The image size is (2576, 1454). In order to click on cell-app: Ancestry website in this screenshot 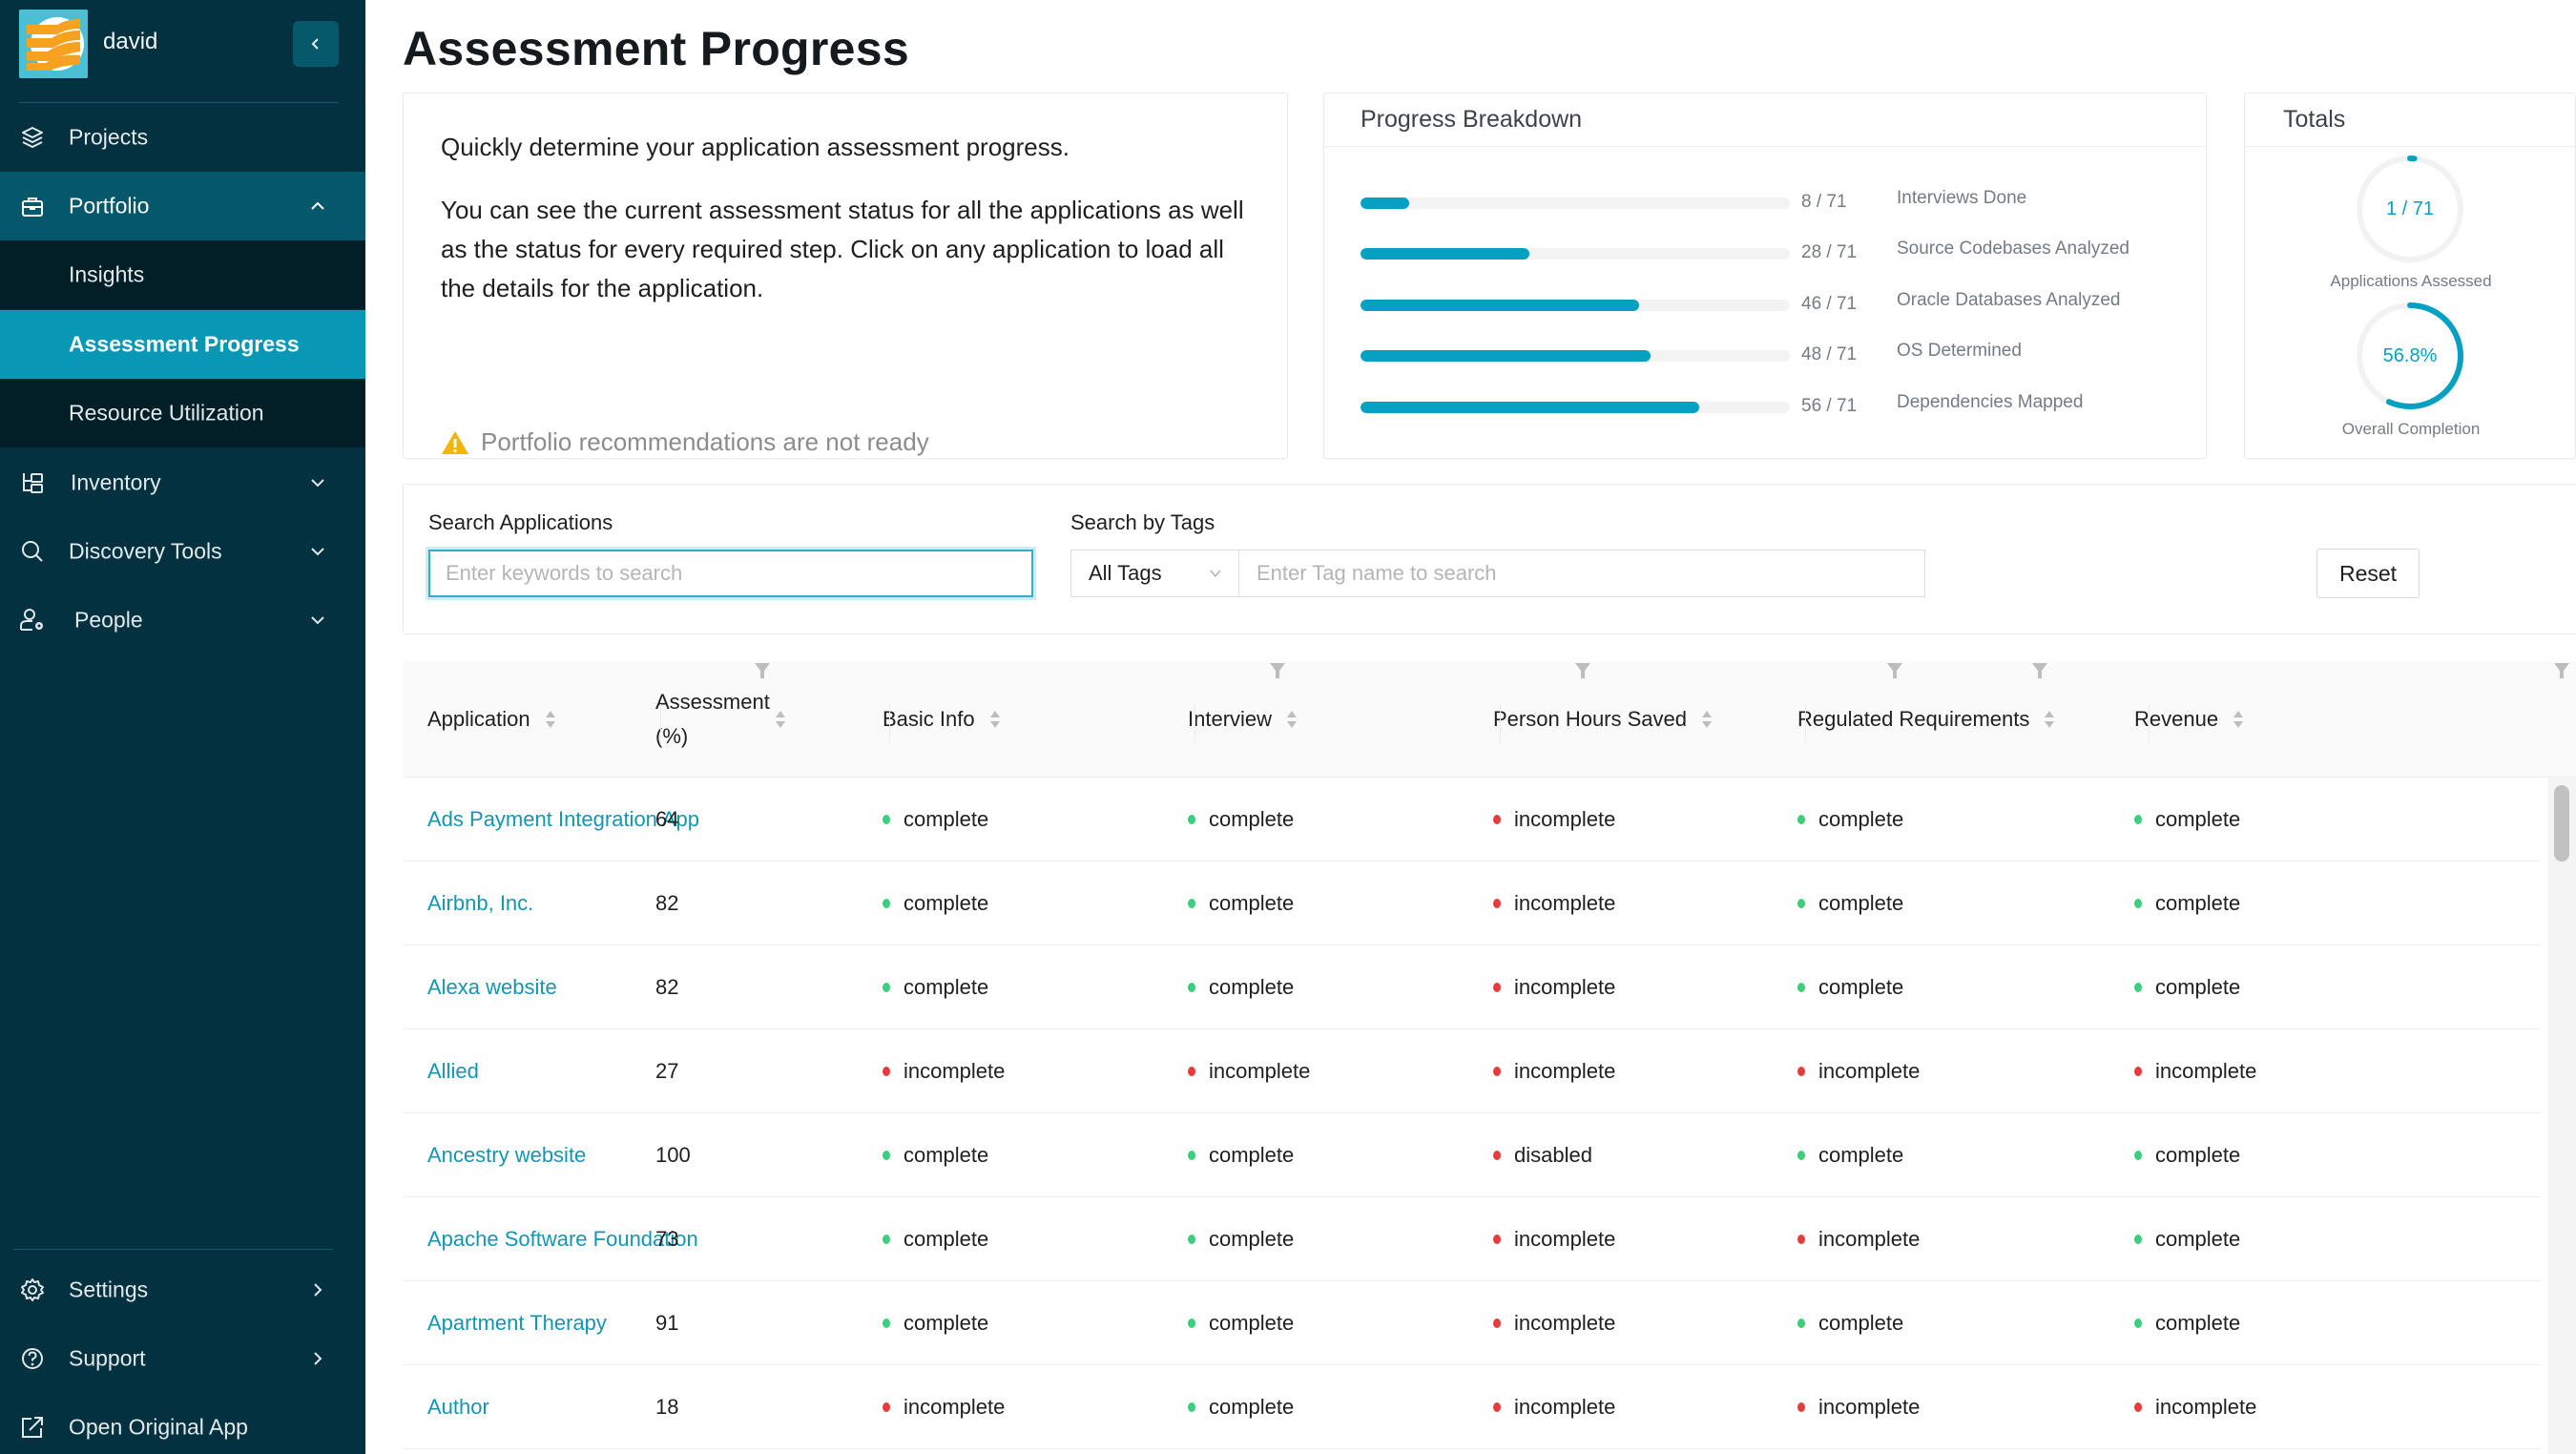, I will do `click(506, 1155)`.